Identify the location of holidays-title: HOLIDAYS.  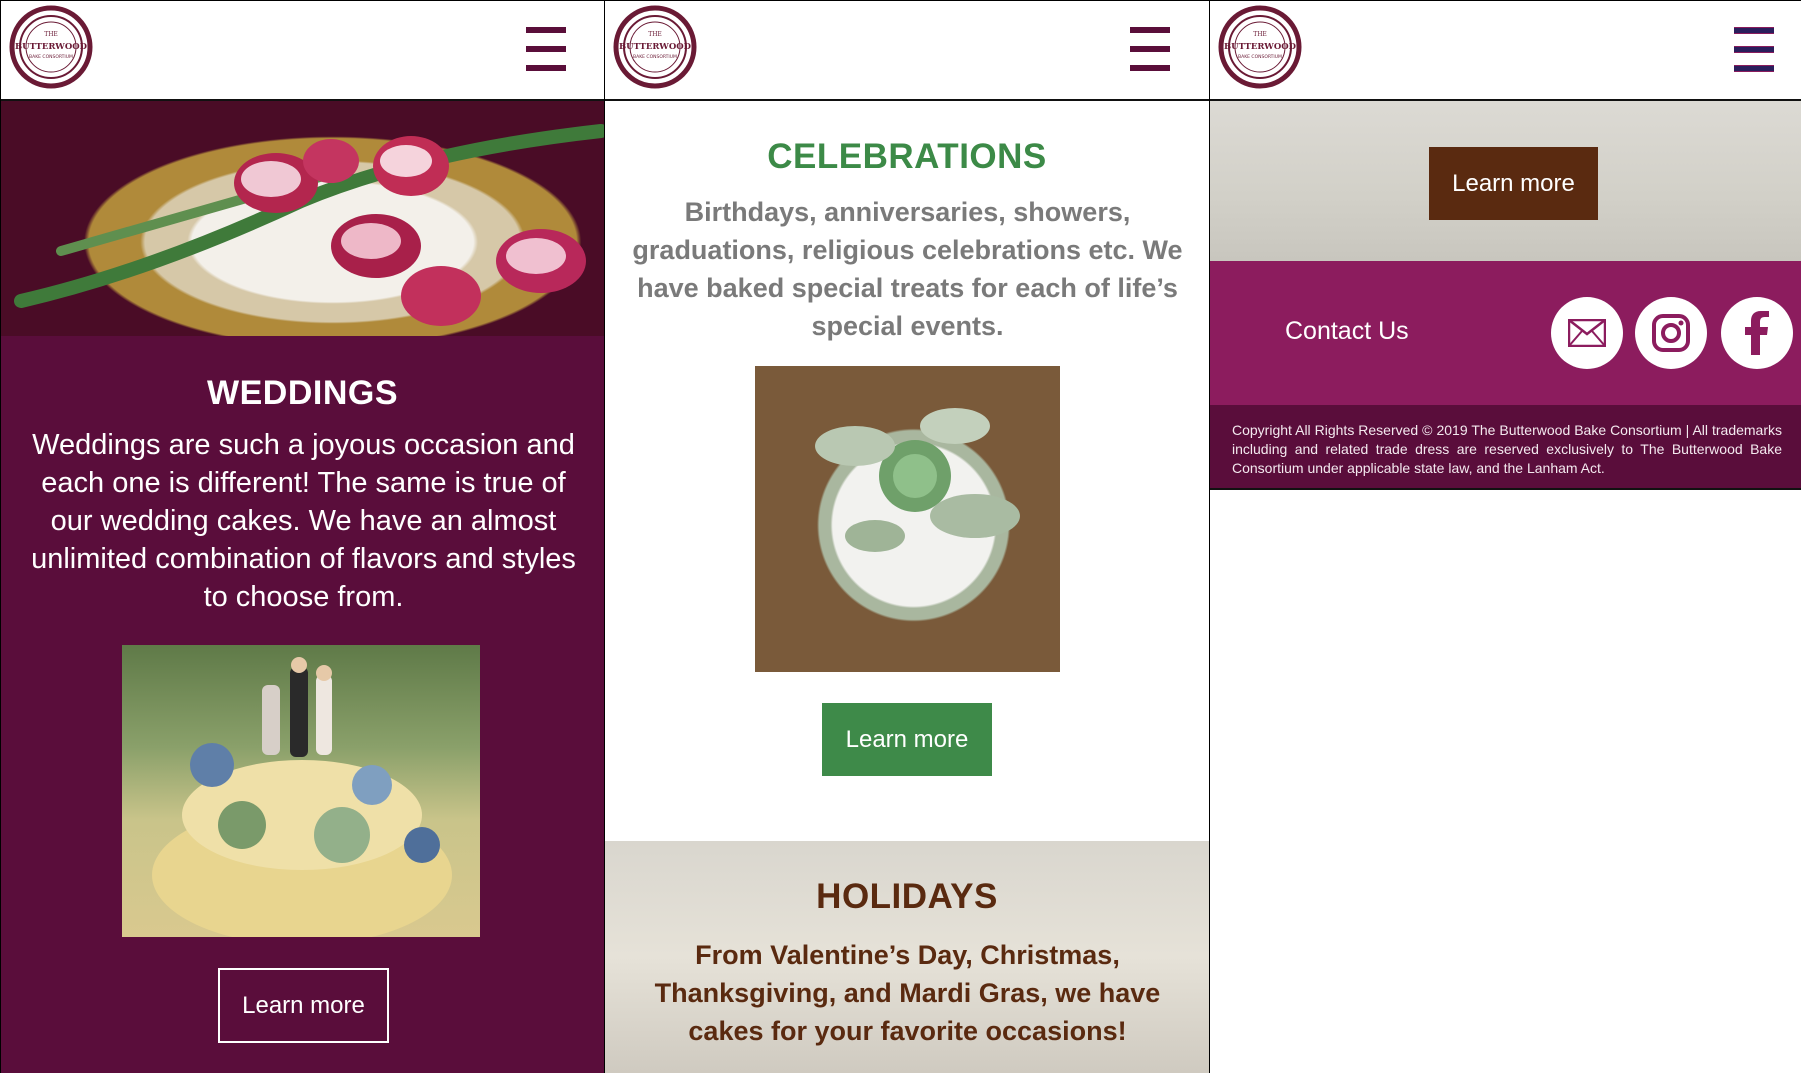
(907, 896).